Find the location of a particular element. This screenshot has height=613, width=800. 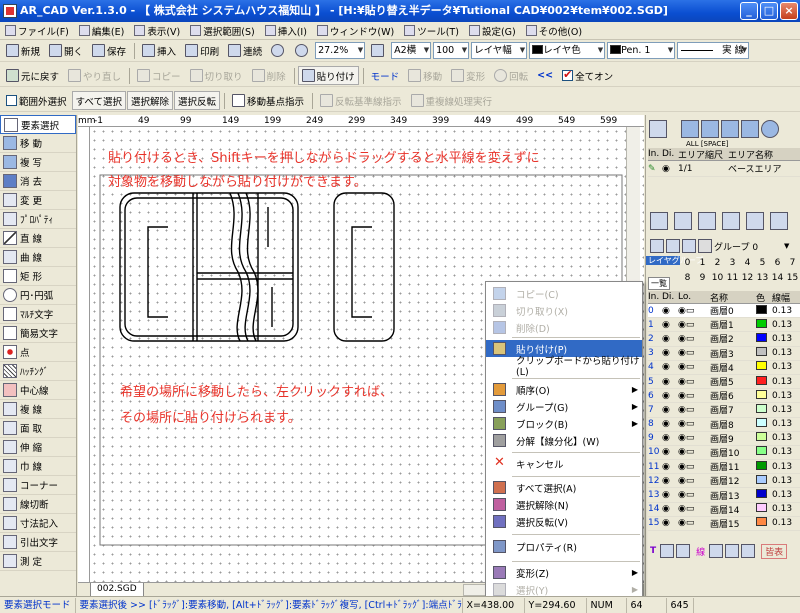

layer-row: 10 ◉ ◉▭ 画層10 0.13 is located at coordinates (724, 453).